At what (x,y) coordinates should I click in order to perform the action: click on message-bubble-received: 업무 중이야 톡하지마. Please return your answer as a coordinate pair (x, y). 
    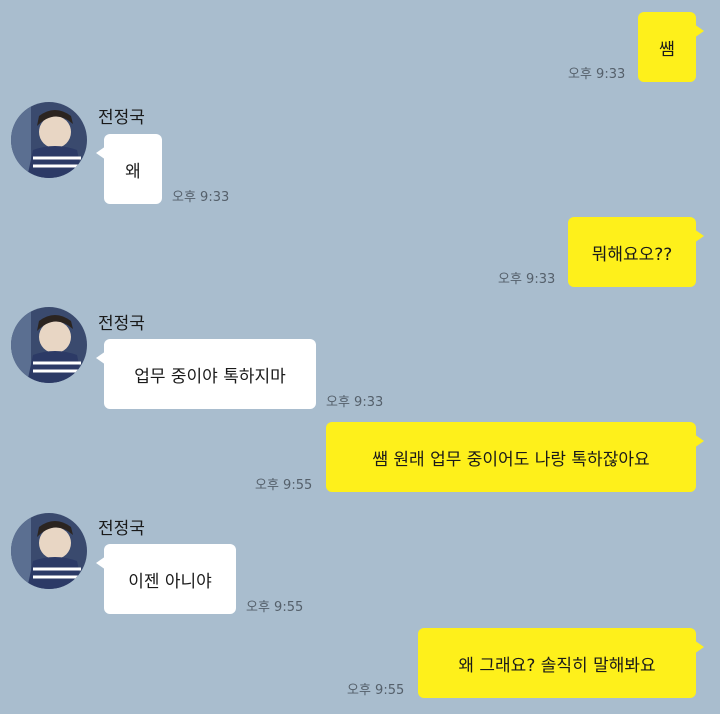
    Looking at the image, I should click on (206, 374).